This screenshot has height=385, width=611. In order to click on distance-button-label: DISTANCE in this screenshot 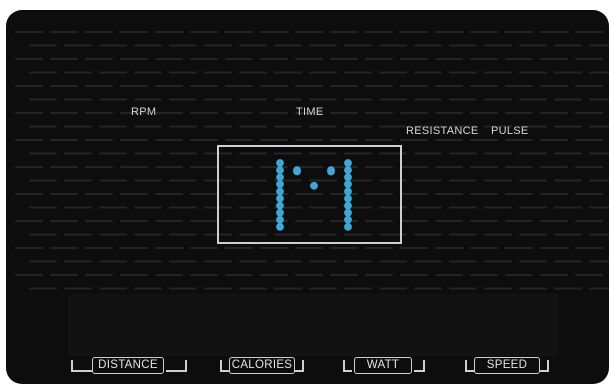, I will do `click(128, 365)`.